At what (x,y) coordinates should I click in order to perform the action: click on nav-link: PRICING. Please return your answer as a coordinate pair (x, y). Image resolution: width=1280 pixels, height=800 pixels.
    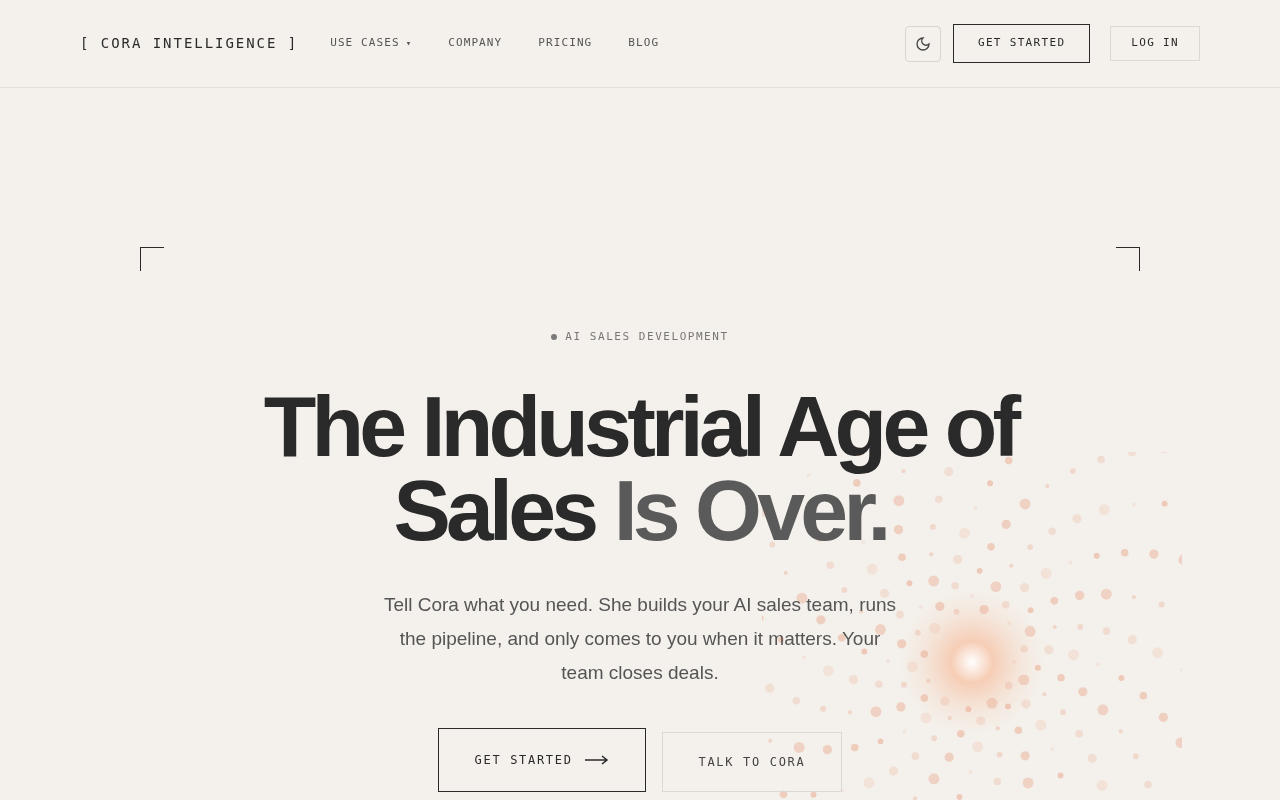
    Looking at the image, I should click on (565, 43).